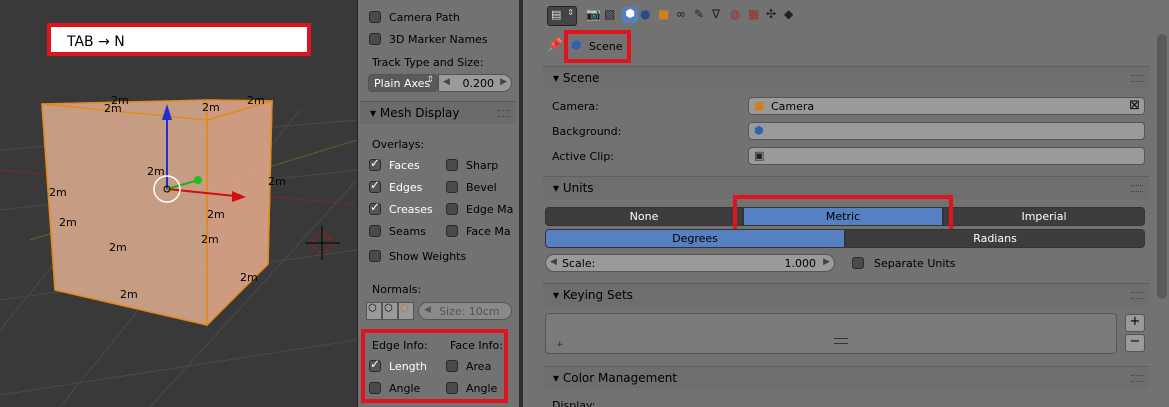  I want to click on vertex-normals-button: ⬡, so click(374, 311).